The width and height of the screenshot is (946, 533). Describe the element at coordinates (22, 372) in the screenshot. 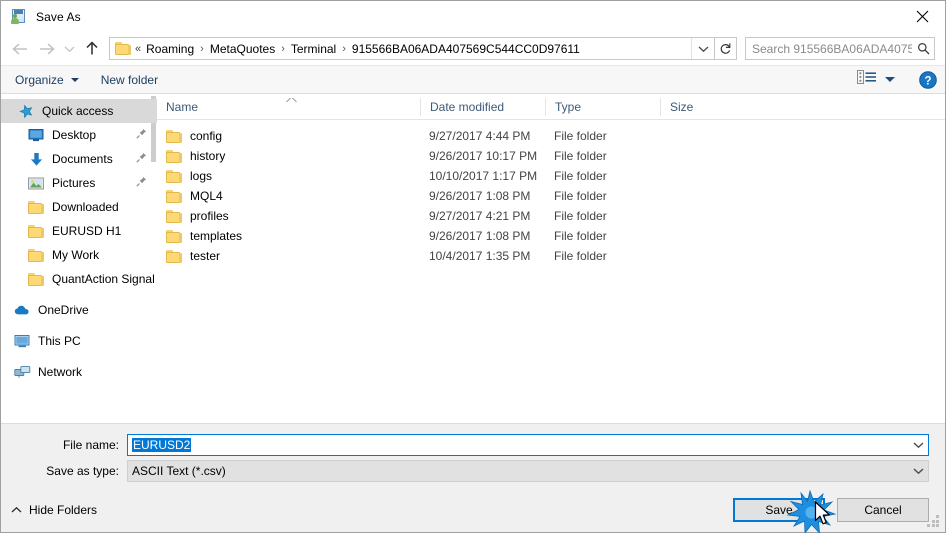

I see `network-icon` at that location.